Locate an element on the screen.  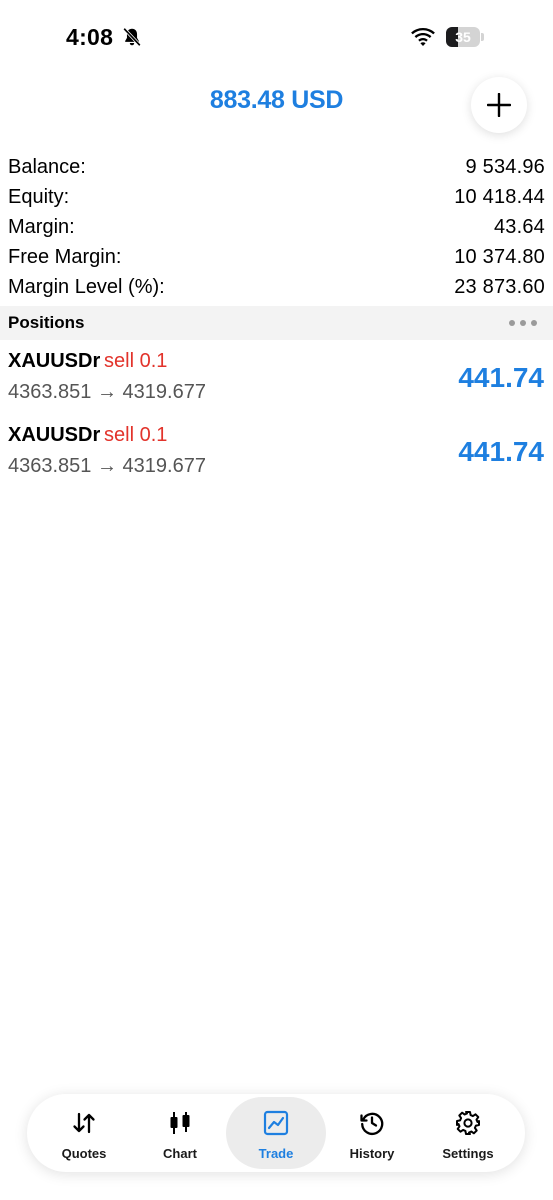
gear-icon is located at coordinates (468, 1123).